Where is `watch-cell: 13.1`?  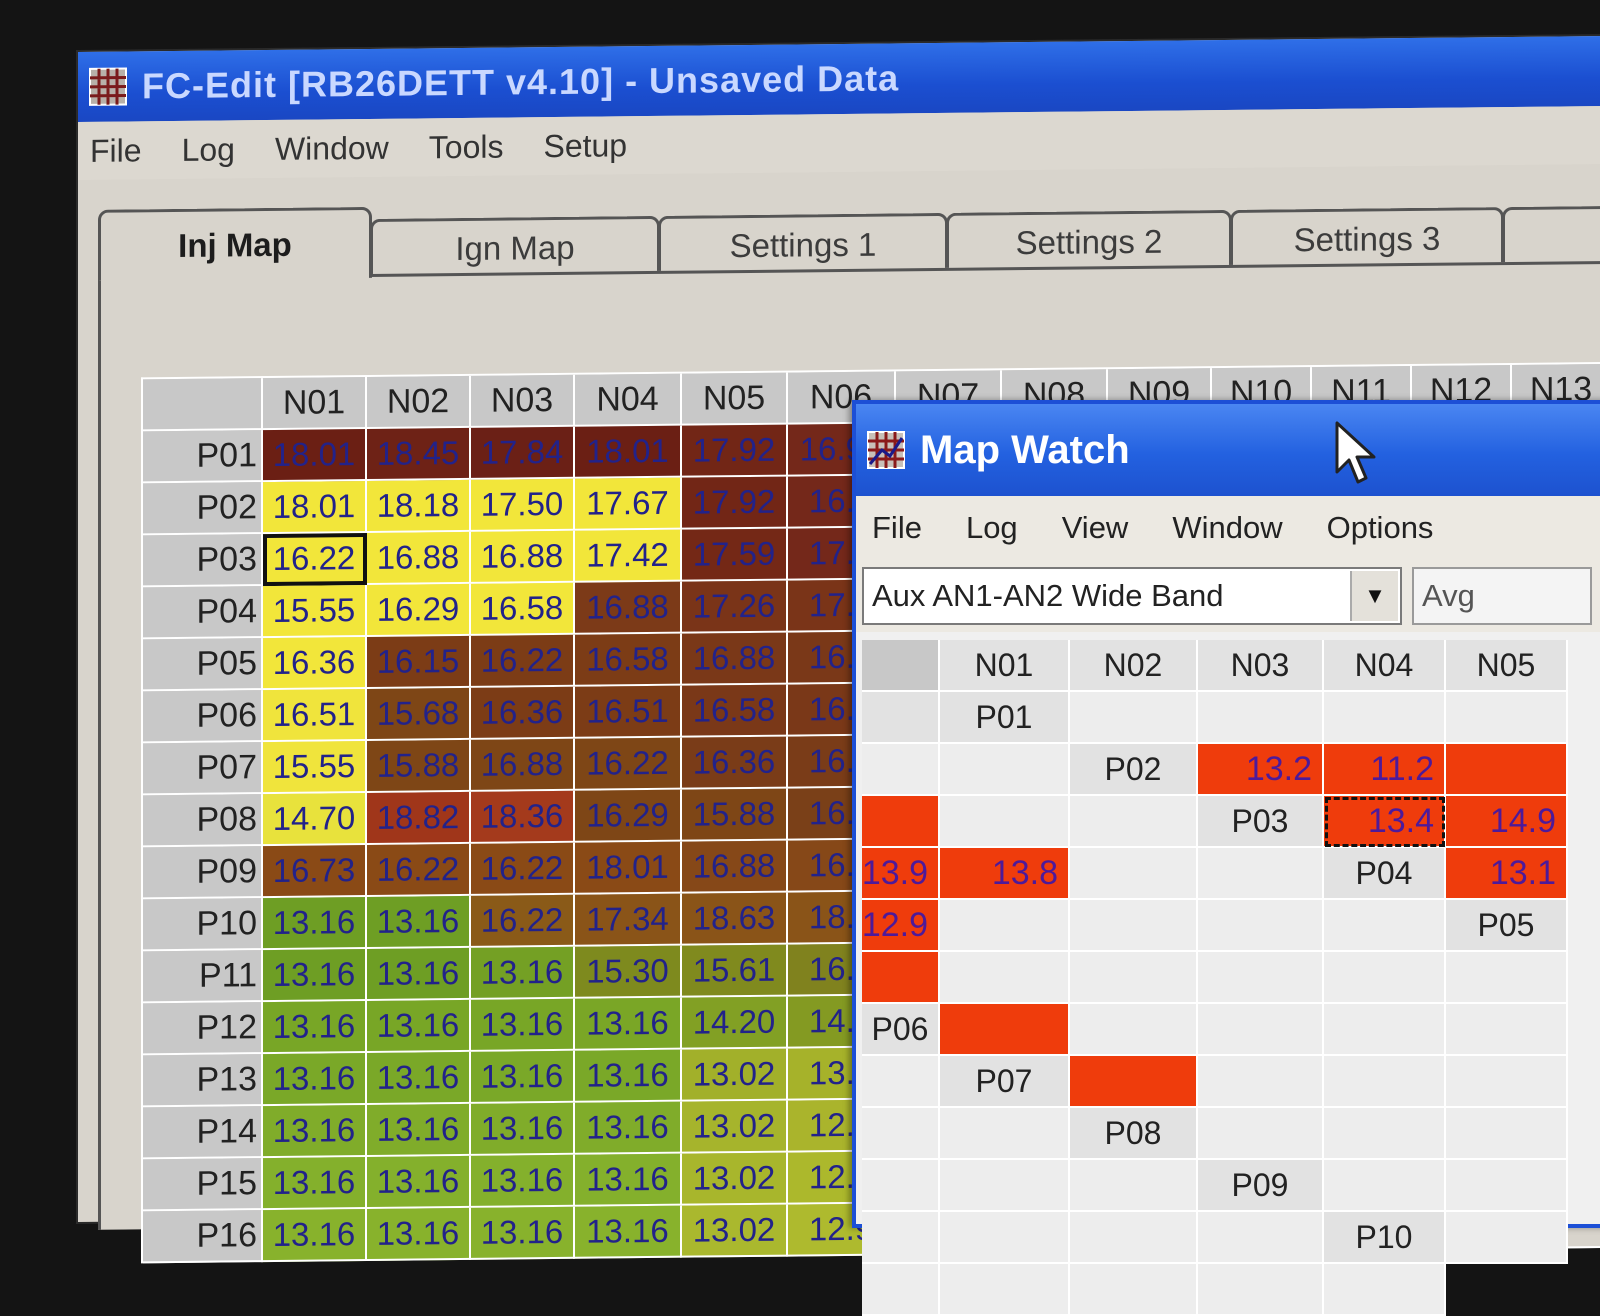 watch-cell: 13.1 is located at coordinates (1507, 874).